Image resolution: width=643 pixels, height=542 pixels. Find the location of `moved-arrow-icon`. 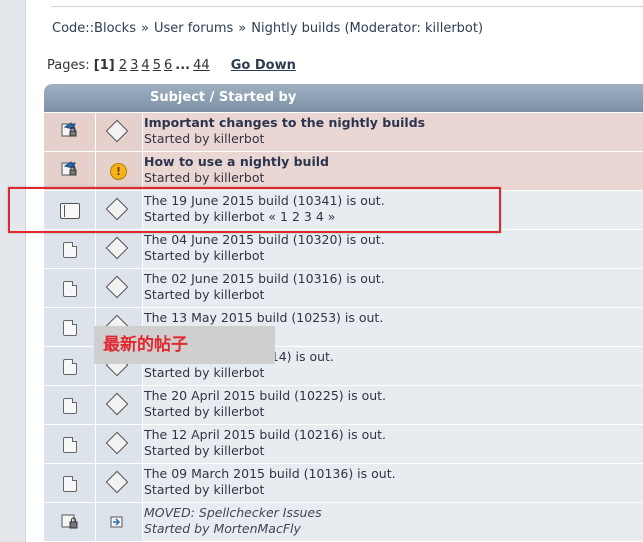

moved-arrow-icon is located at coordinates (116, 522).